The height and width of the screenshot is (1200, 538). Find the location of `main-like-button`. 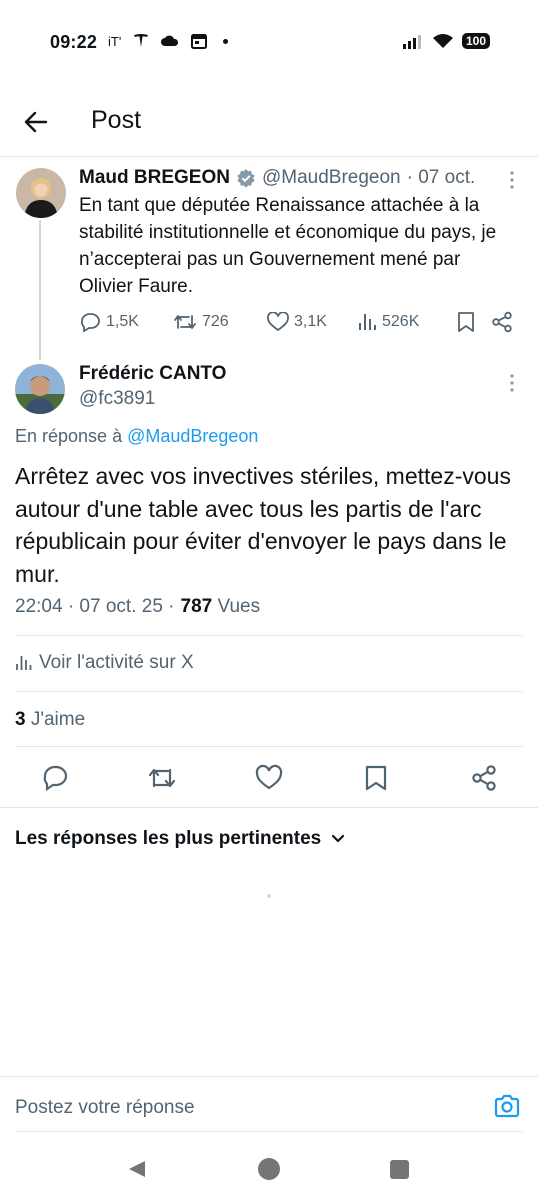

main-like-button is located at coordinates (269, 778).